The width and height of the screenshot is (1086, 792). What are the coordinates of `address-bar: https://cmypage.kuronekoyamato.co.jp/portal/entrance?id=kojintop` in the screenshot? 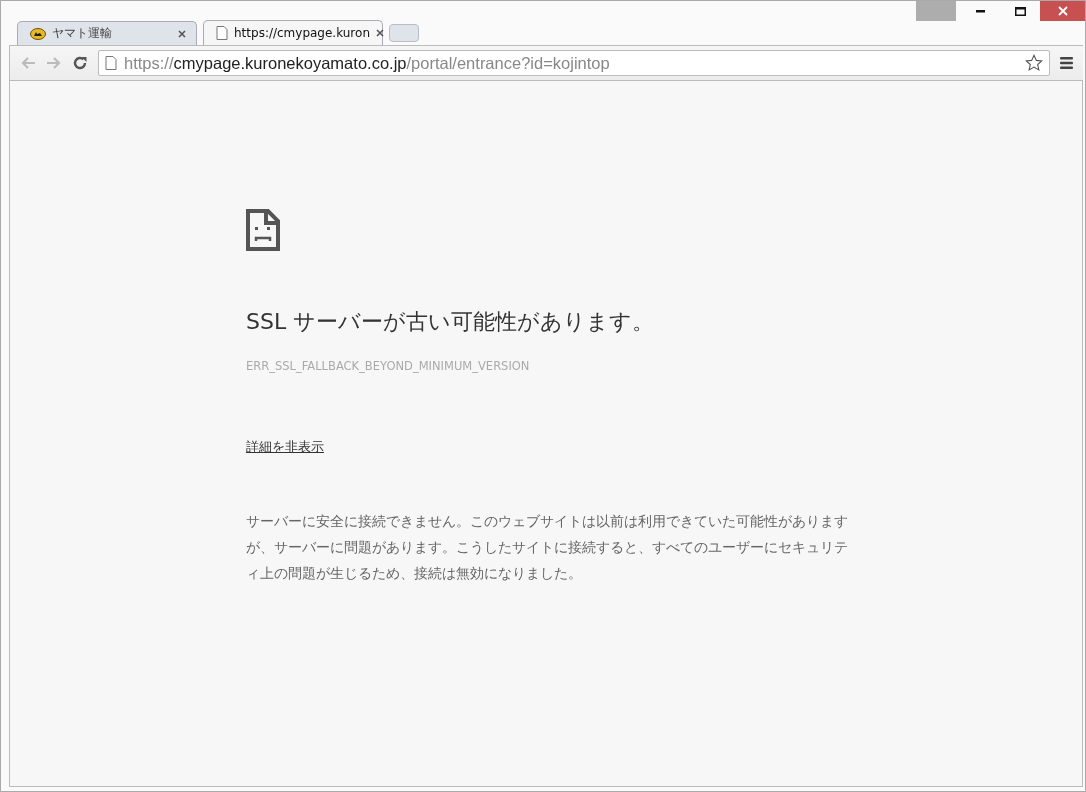 It's located at (574, 63).